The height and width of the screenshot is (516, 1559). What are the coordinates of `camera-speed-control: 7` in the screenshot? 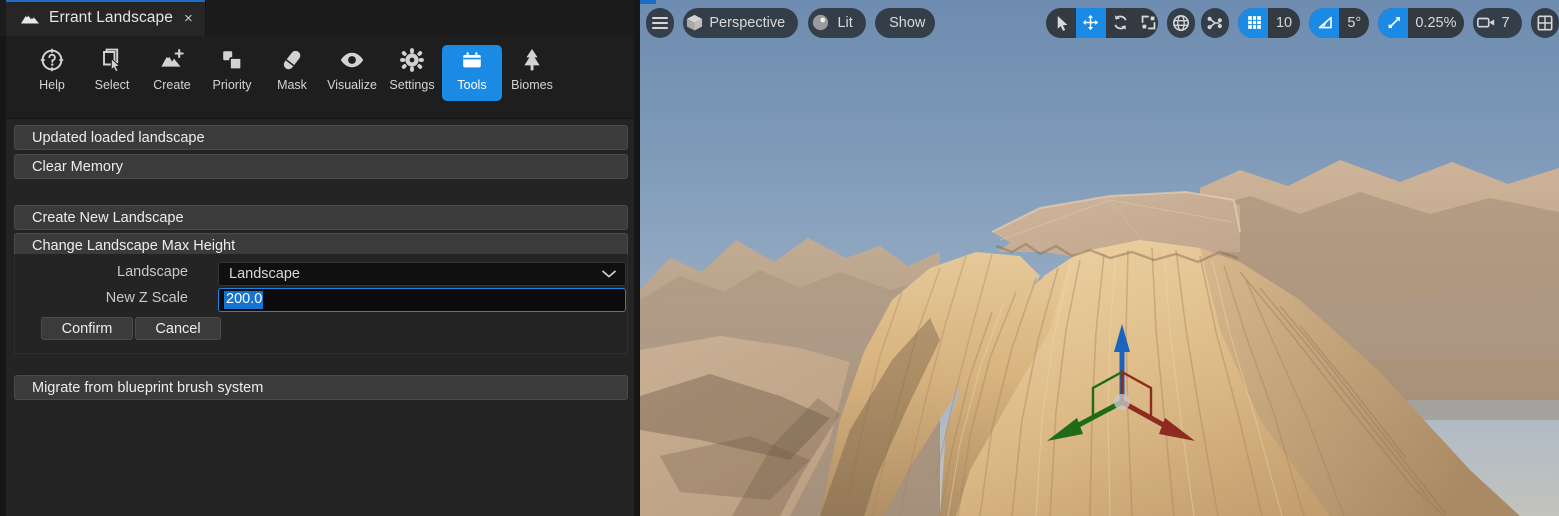 It's located at (1497, 22).